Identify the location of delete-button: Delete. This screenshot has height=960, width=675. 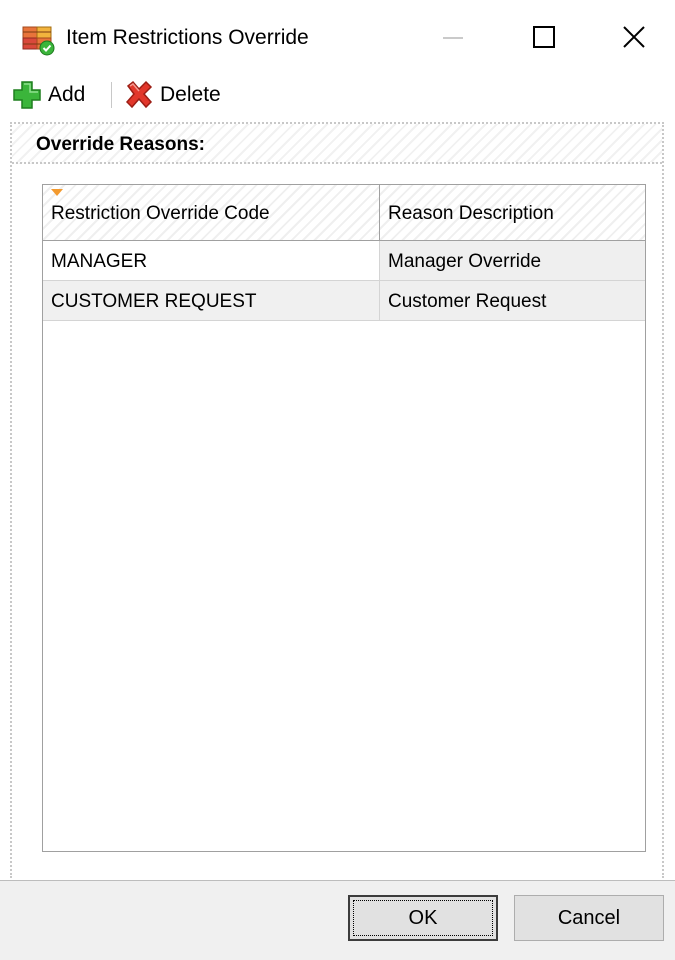
(172, 95).